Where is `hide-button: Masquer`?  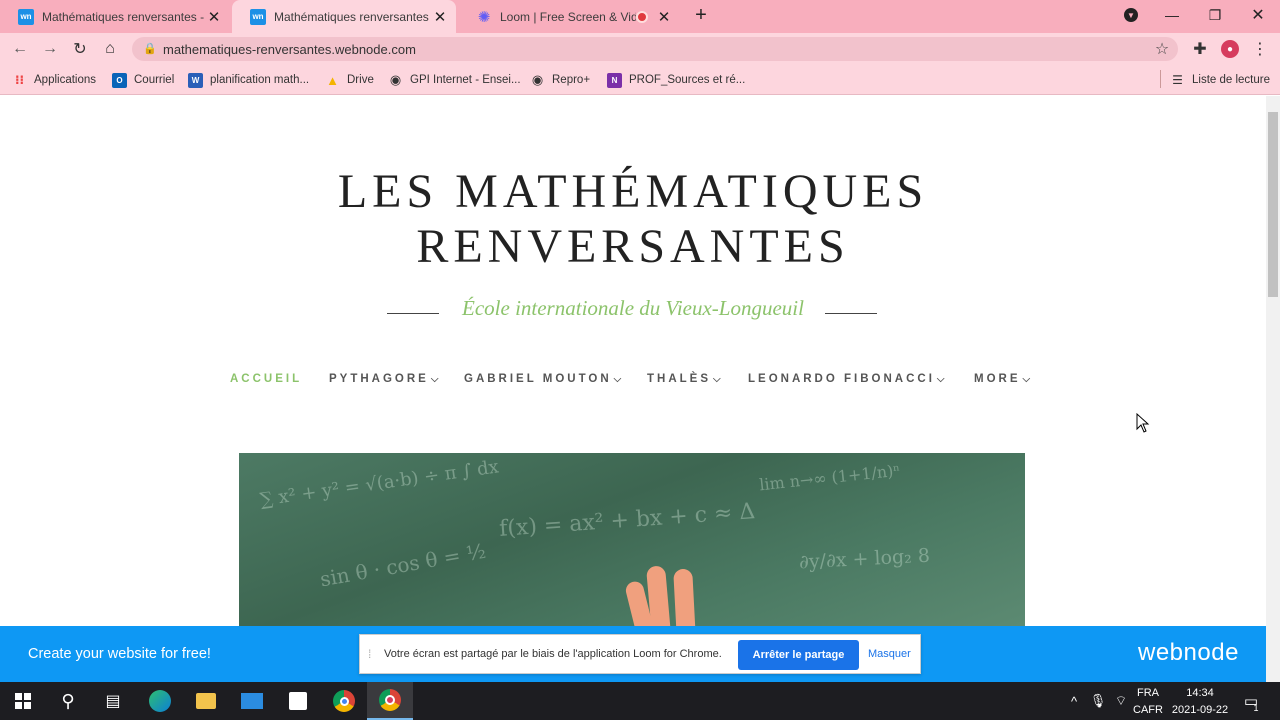
hide-button: Masquer is located at coordinates (889, 654).